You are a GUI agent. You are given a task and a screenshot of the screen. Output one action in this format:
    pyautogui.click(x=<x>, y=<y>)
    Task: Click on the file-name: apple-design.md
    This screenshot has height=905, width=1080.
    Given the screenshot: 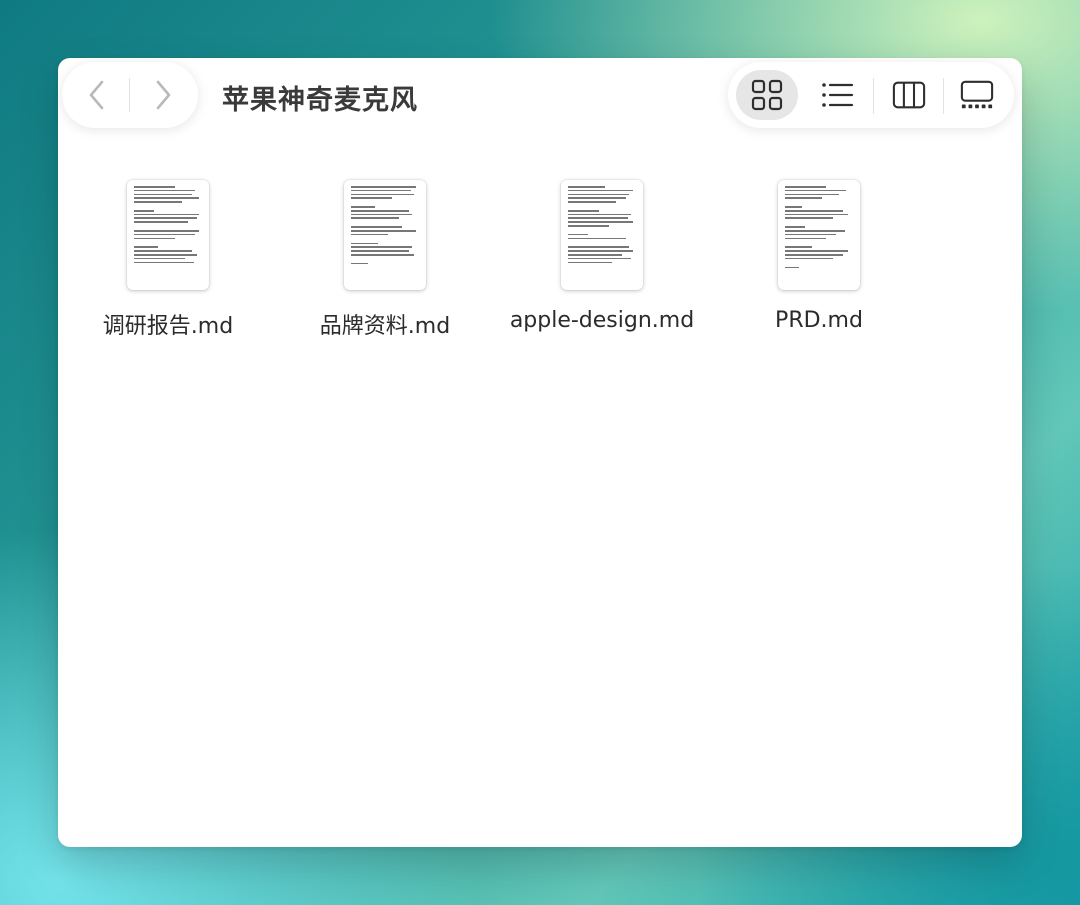 What is the action you would take?
    pyautogui.click(x=602, y=320)
    